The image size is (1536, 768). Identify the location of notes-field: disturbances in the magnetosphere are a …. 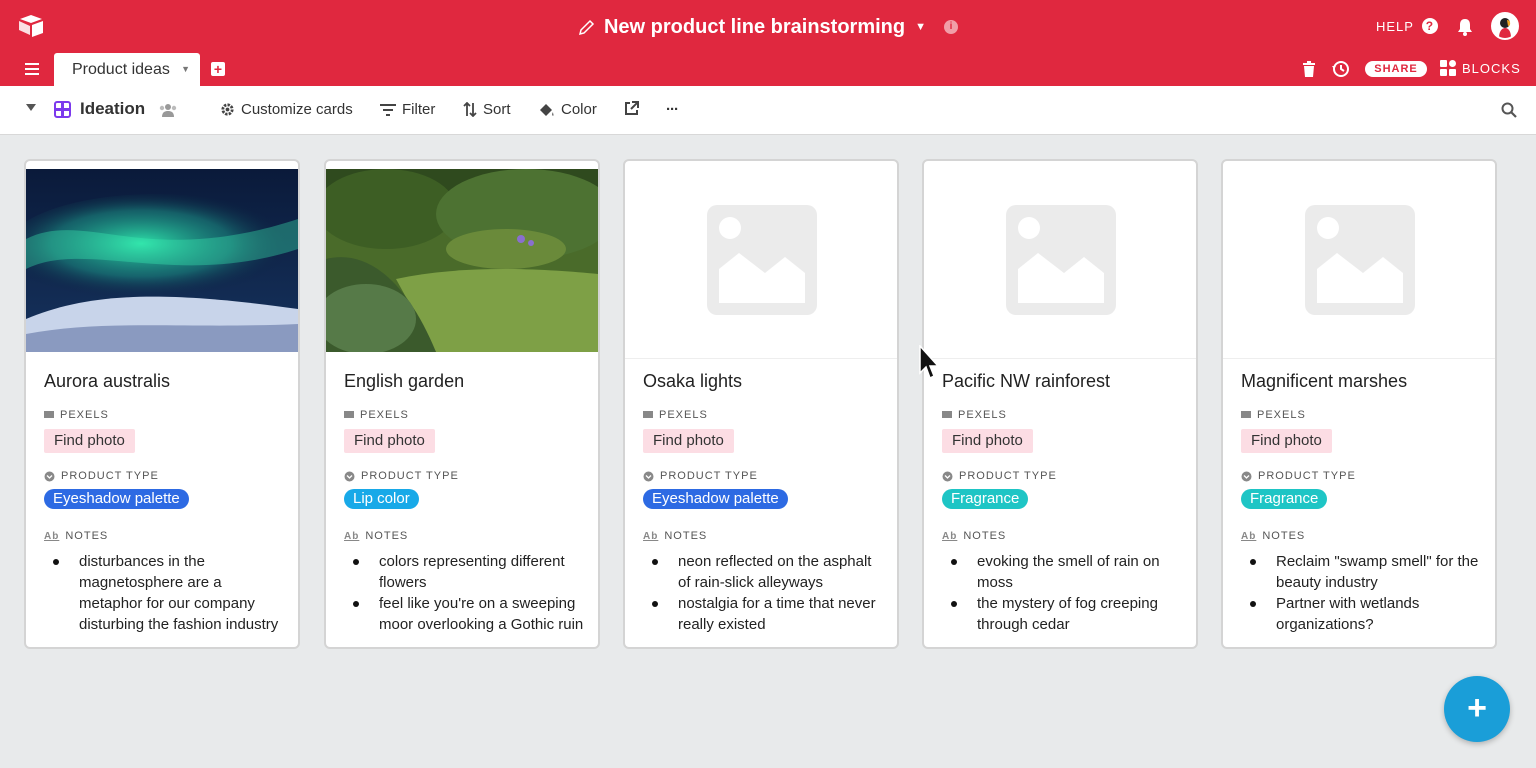
(166, 593).